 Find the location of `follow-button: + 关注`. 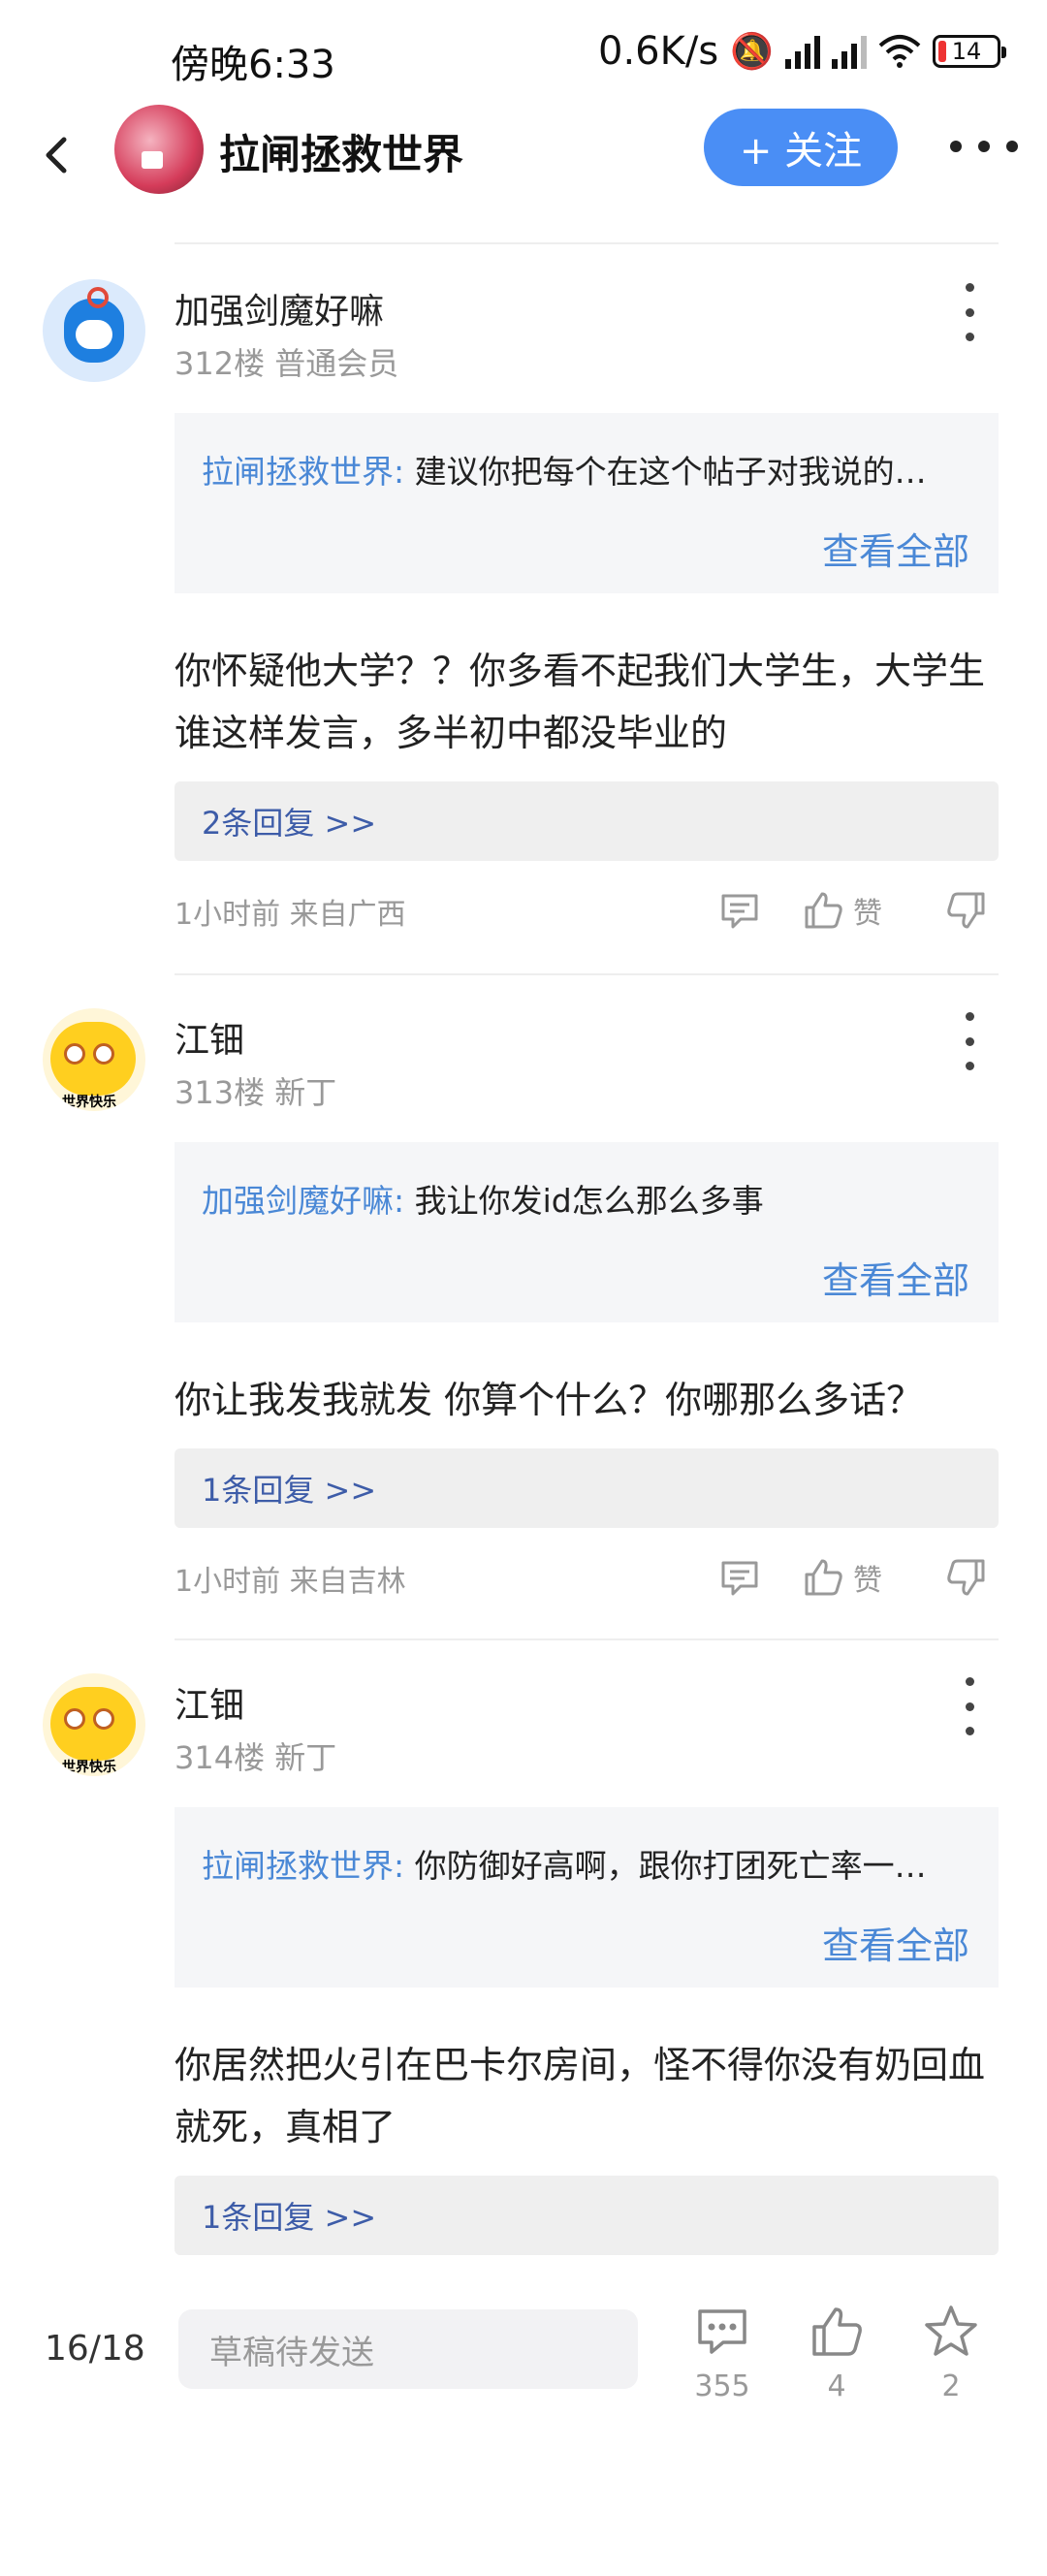

follow-button: + 关注 is located at coordinates (801, 148).